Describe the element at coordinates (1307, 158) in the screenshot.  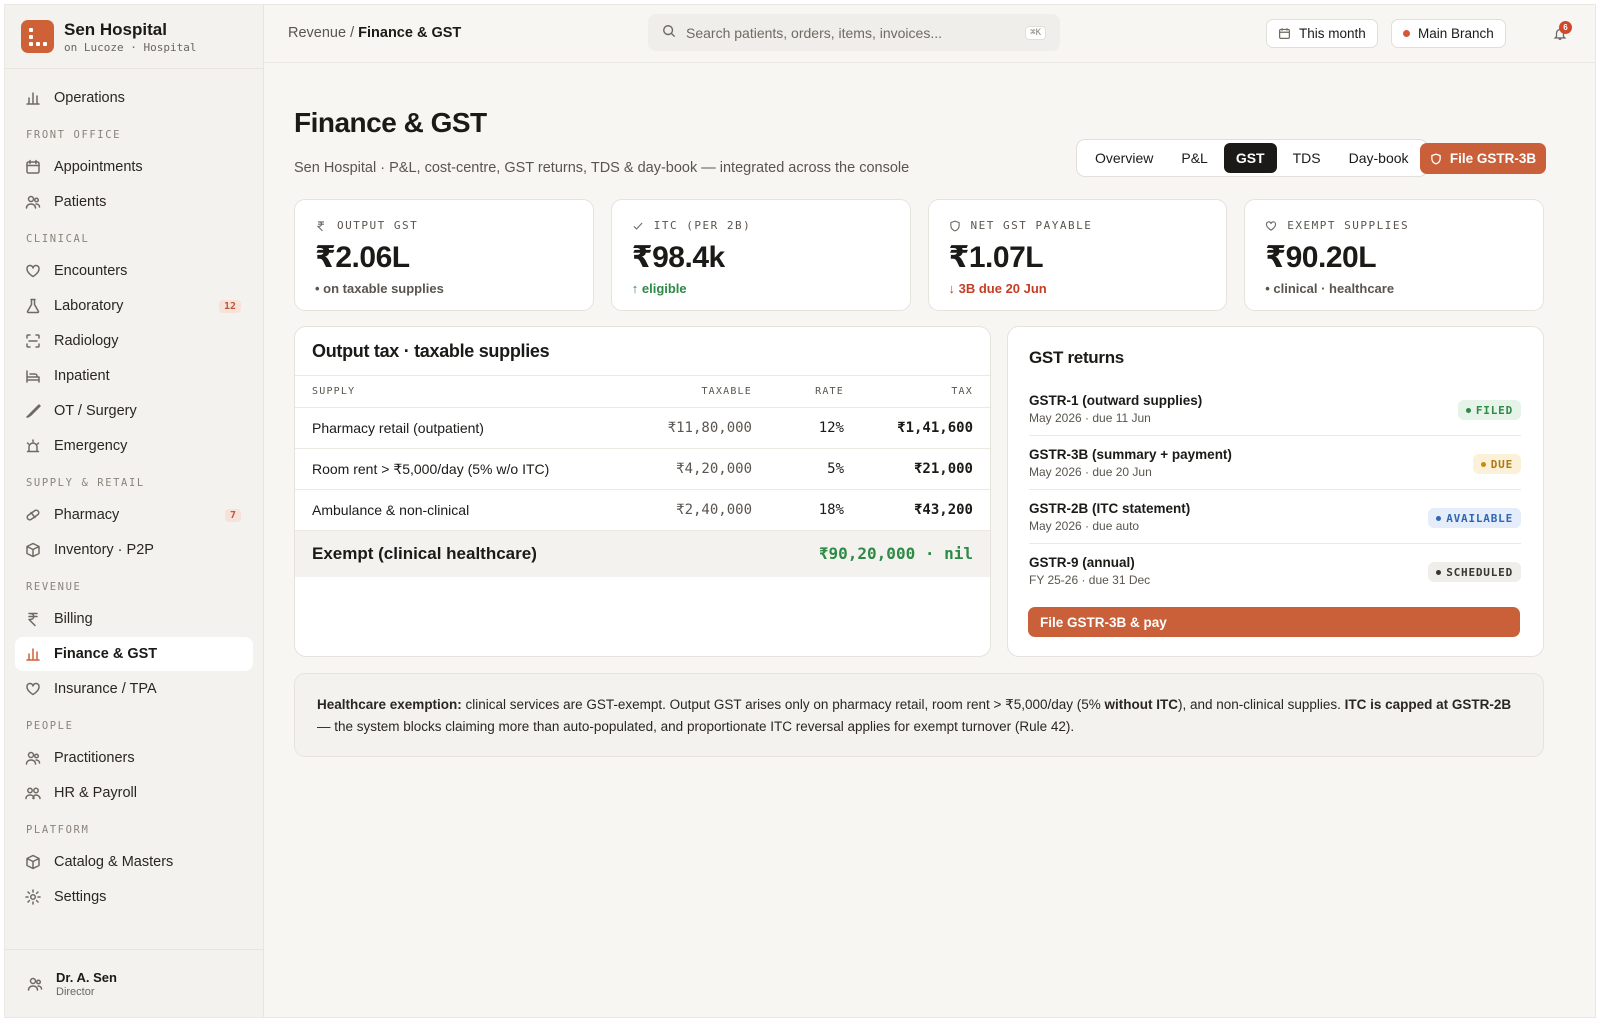
I see `tab-tds: TDS` at that location.